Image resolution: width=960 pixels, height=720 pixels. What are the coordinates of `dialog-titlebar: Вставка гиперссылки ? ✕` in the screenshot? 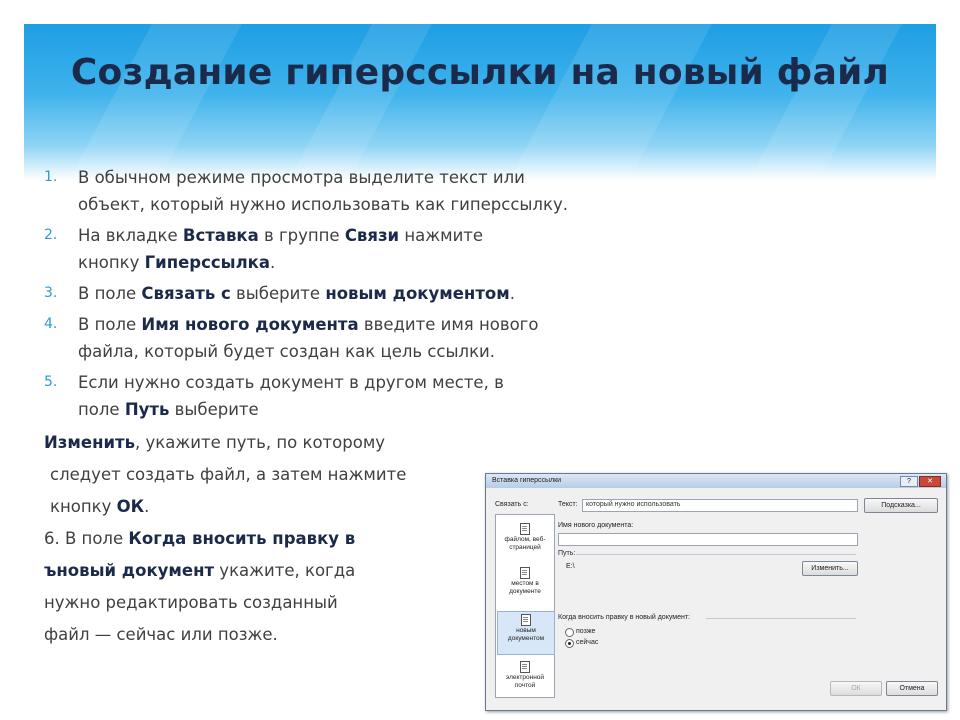 It's located at (716, 481).